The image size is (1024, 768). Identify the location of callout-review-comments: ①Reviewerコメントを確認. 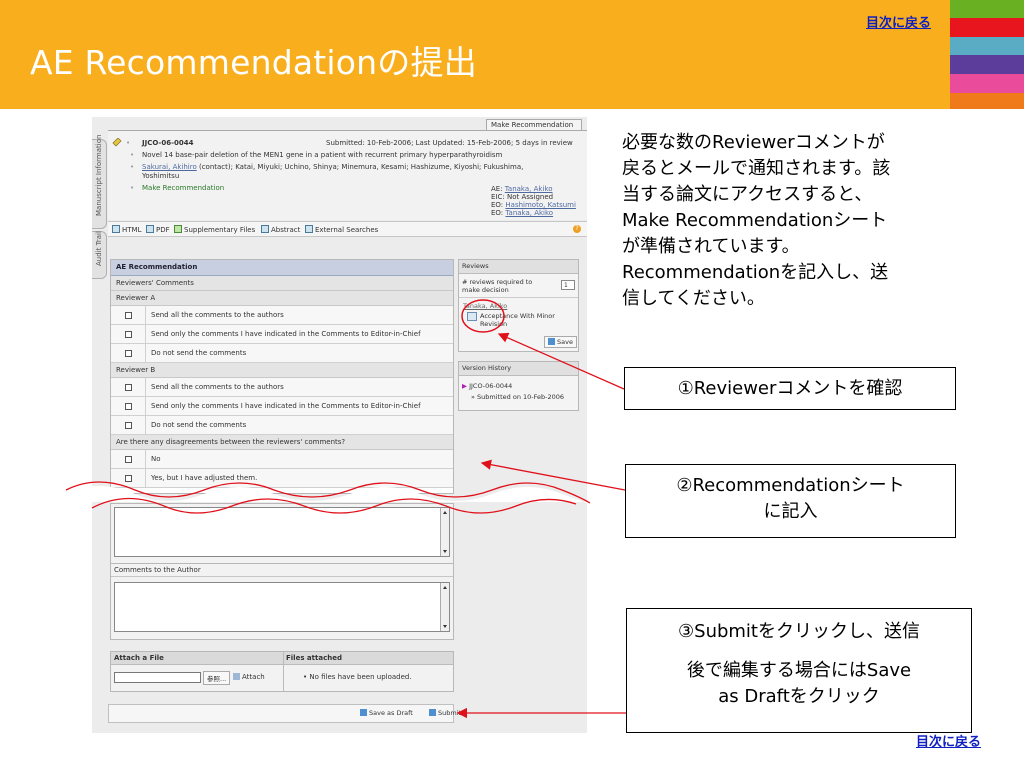
(790, 388).